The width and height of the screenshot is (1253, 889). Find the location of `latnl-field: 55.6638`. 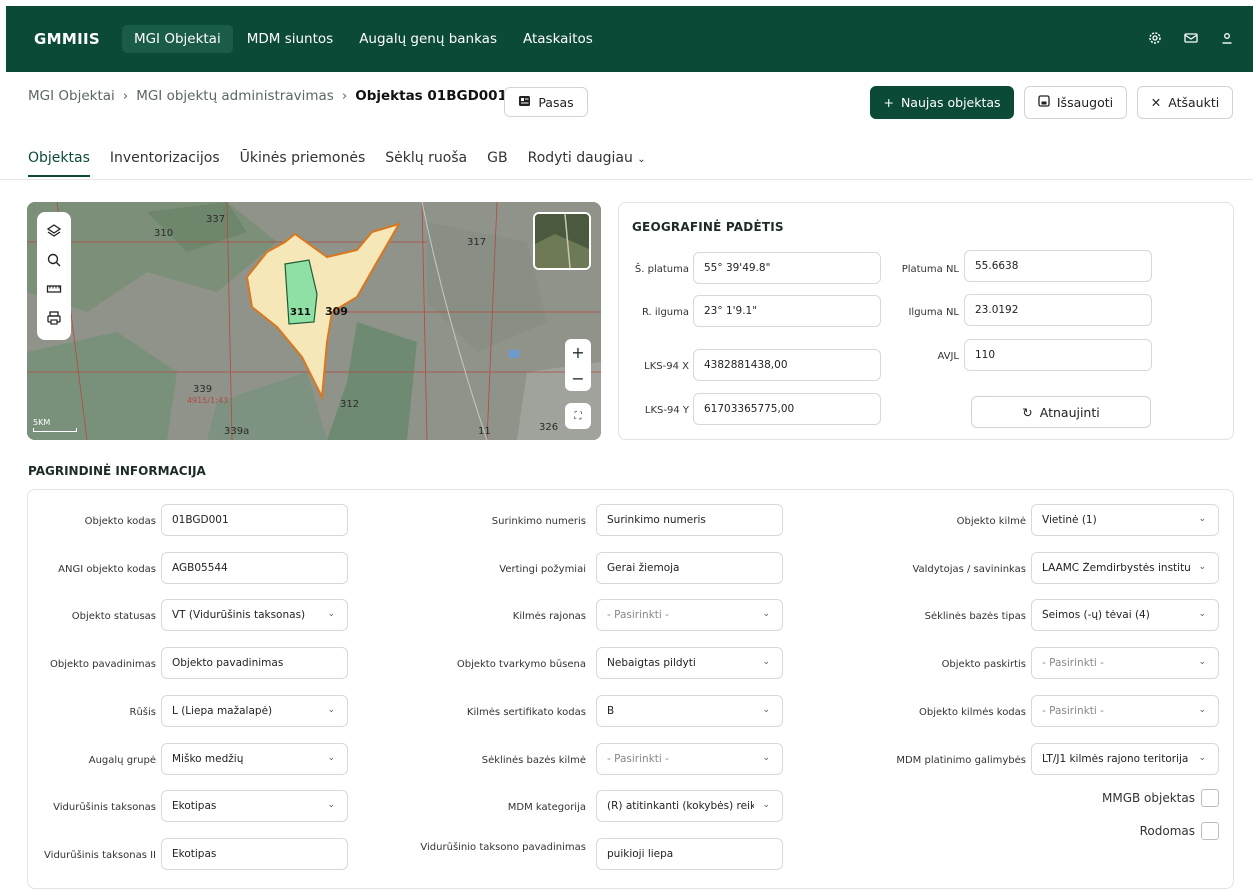

latnl-field: 55.6638 is located at coordinates (1058, 266).